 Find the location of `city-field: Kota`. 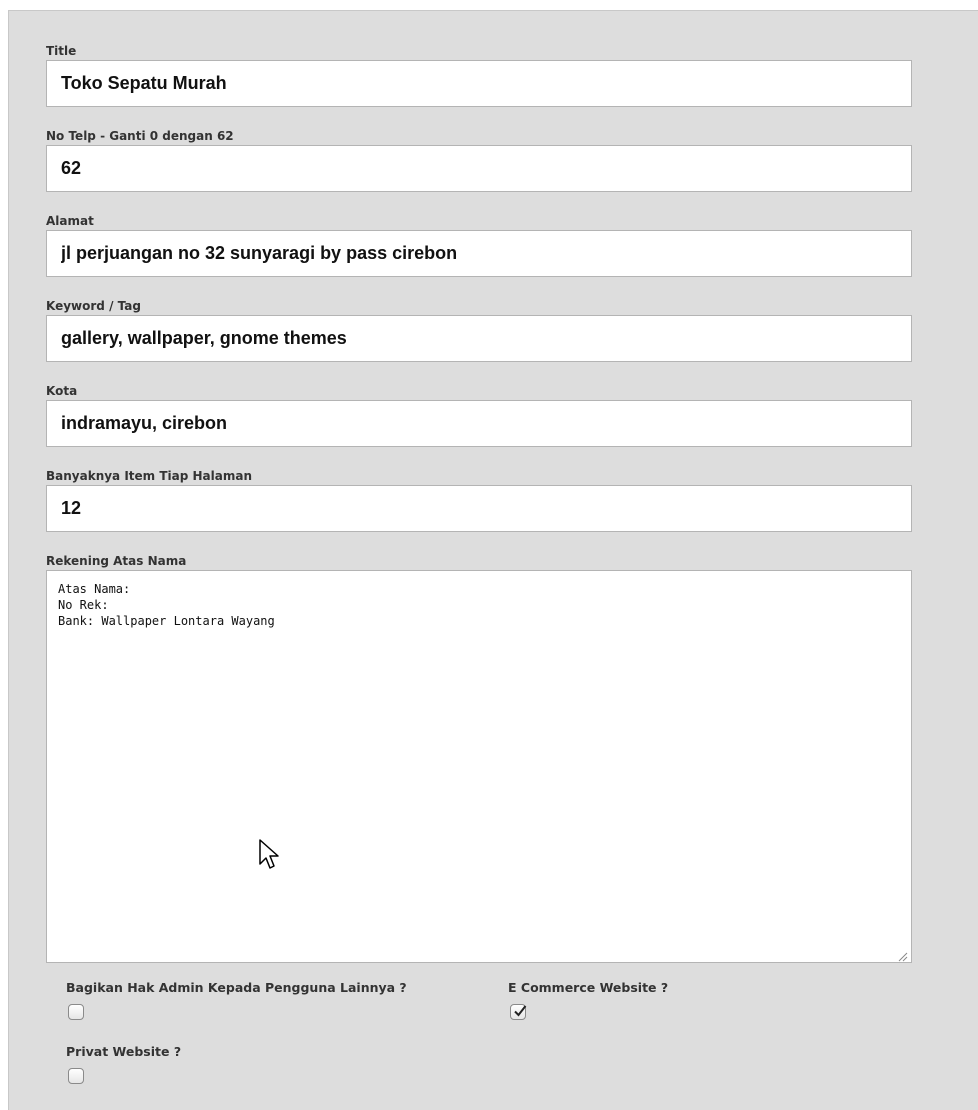

city-field: Kota is located at coordinates (479, 414).